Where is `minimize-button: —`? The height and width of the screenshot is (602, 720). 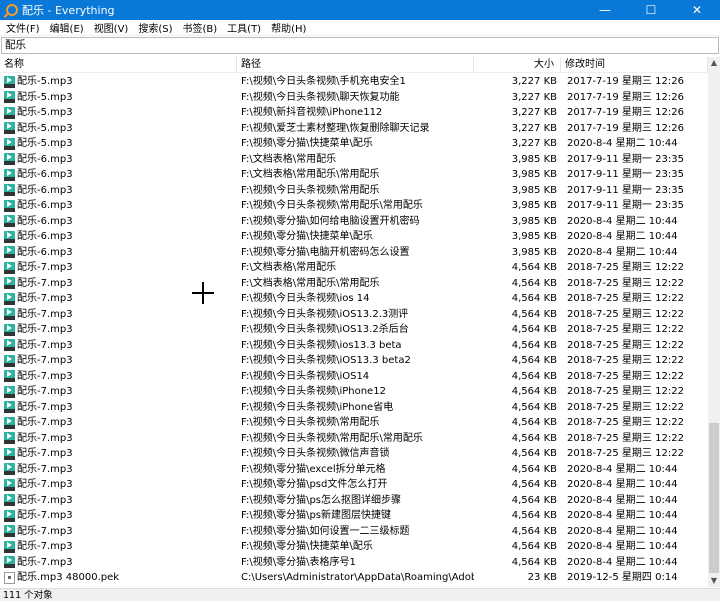 minimize-button: — is located at coordinates (605, 10).